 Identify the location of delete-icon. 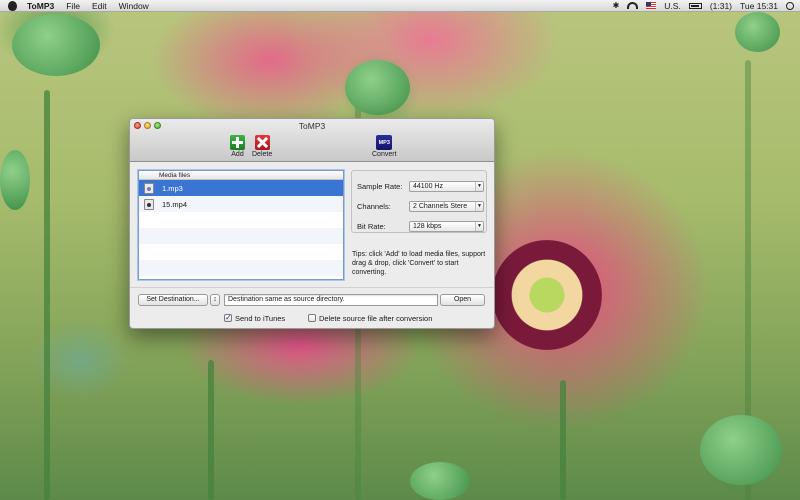
(262, 142).